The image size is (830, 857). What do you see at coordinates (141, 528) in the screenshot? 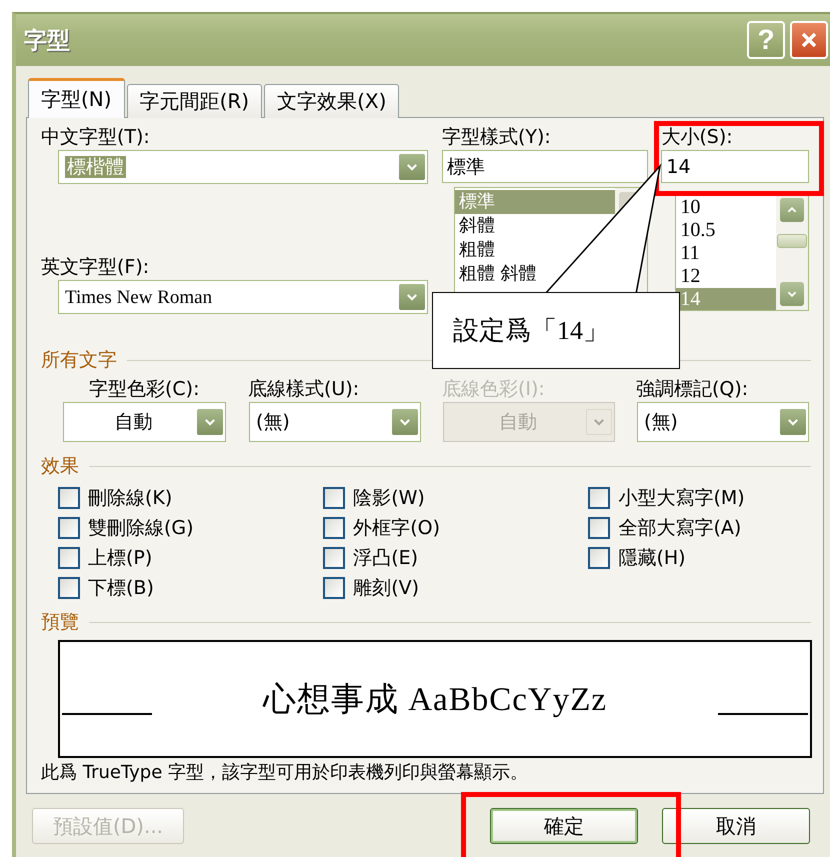
I see `checkbox-label: 雙刪除線(G)` at bounding box center [141, 528].